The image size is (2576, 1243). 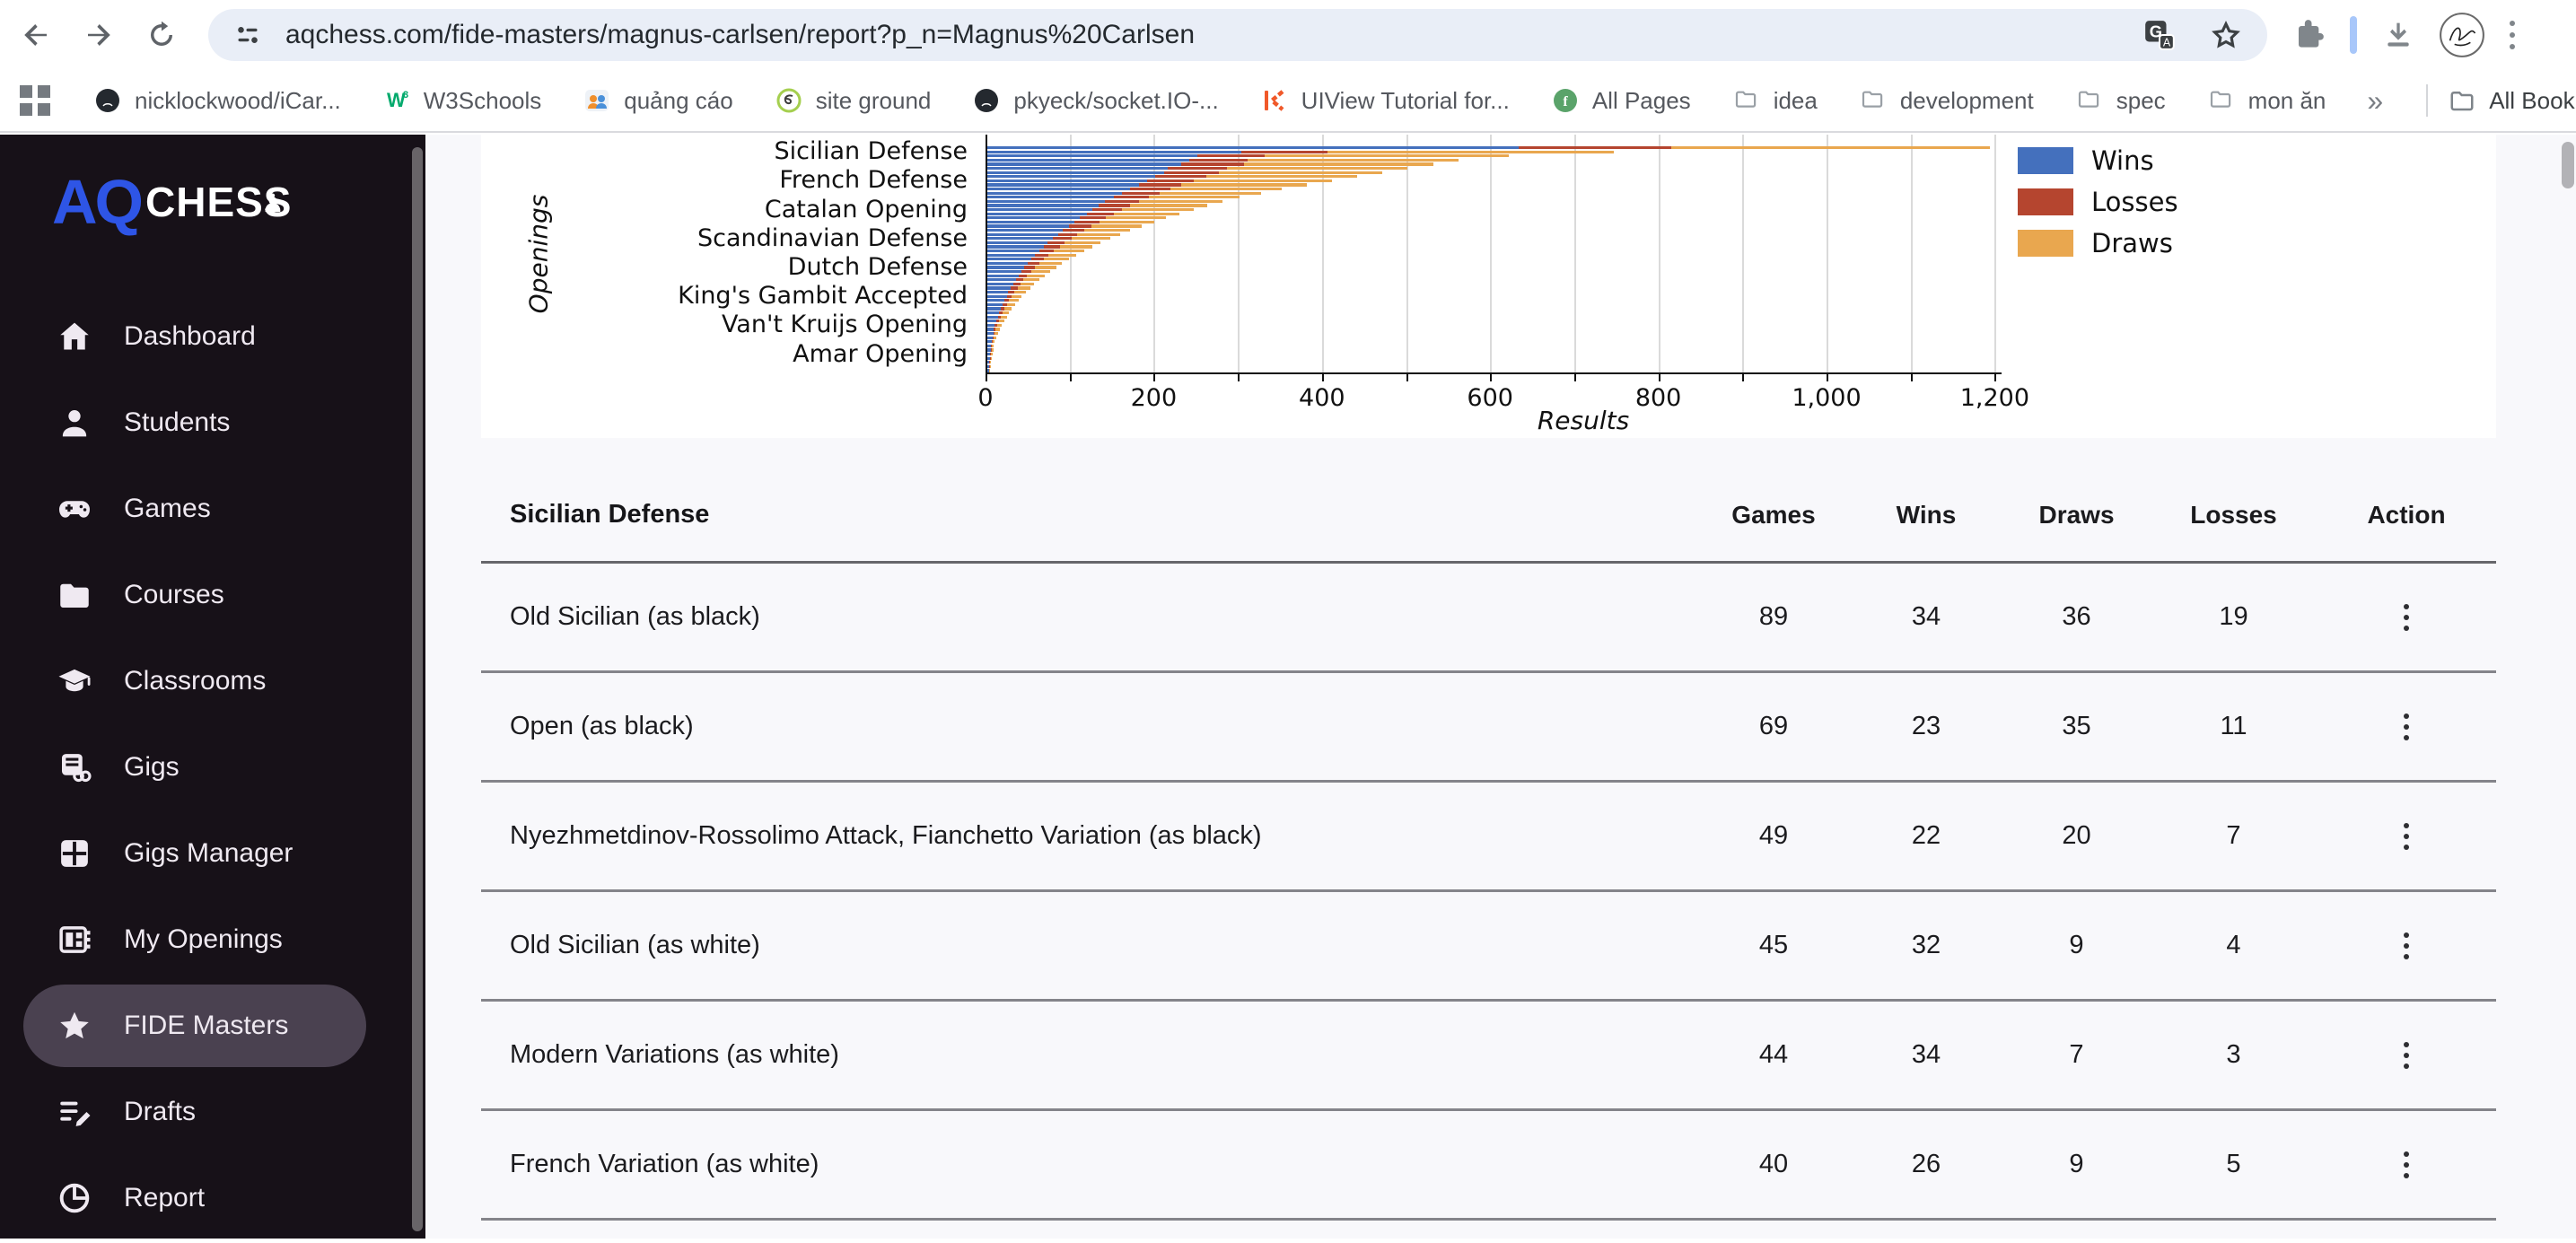 What do you see at coordinates (417, 689) in the screenshot?
I see `sidebar-scrollbar` at bounding box center [417, 689].